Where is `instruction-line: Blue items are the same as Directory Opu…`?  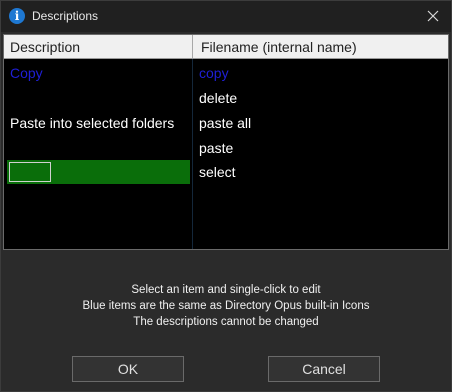 instruction-line: Blue items are the same as Directory Opu… is located at coordinates (226, 306).